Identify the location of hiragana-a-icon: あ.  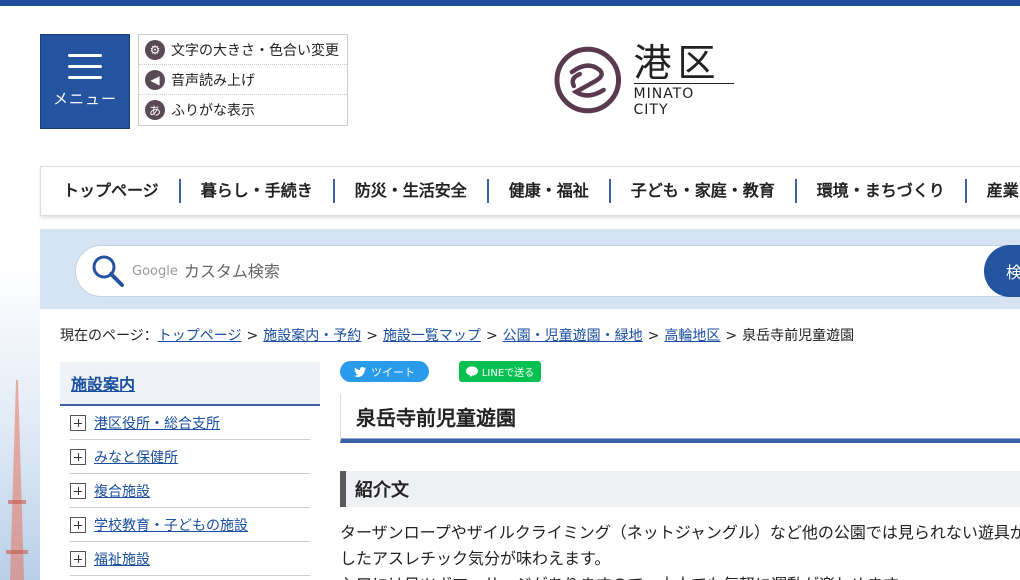
(155, 110).